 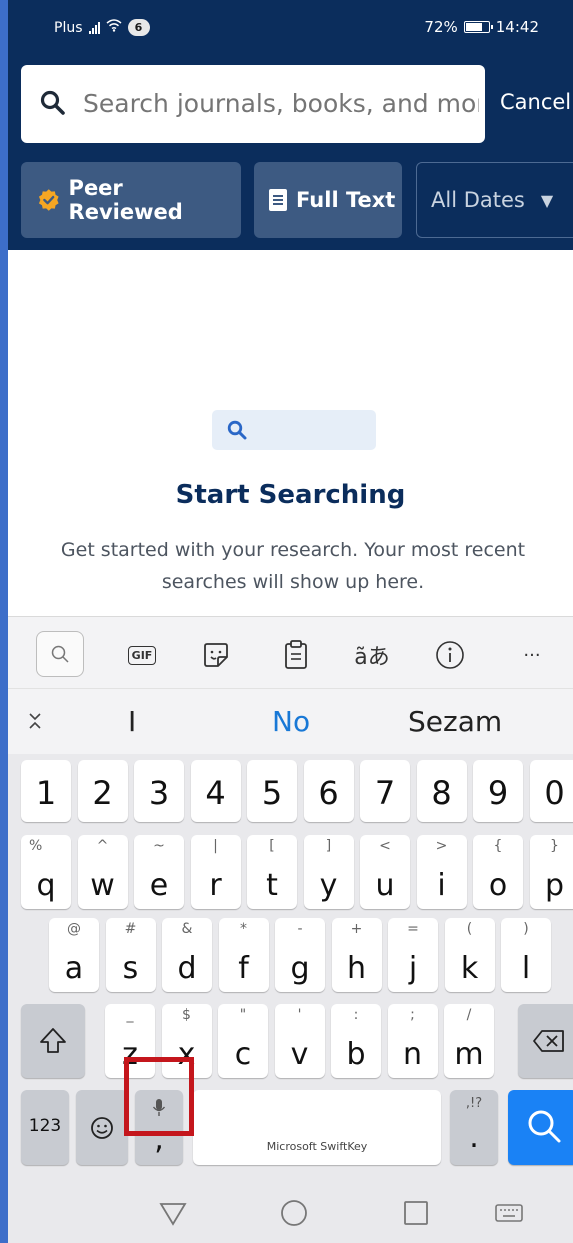 What do you see at coordinates (215, 791) in the screenshot?
I see `key-4: 4` at bounding box center [215, 791].